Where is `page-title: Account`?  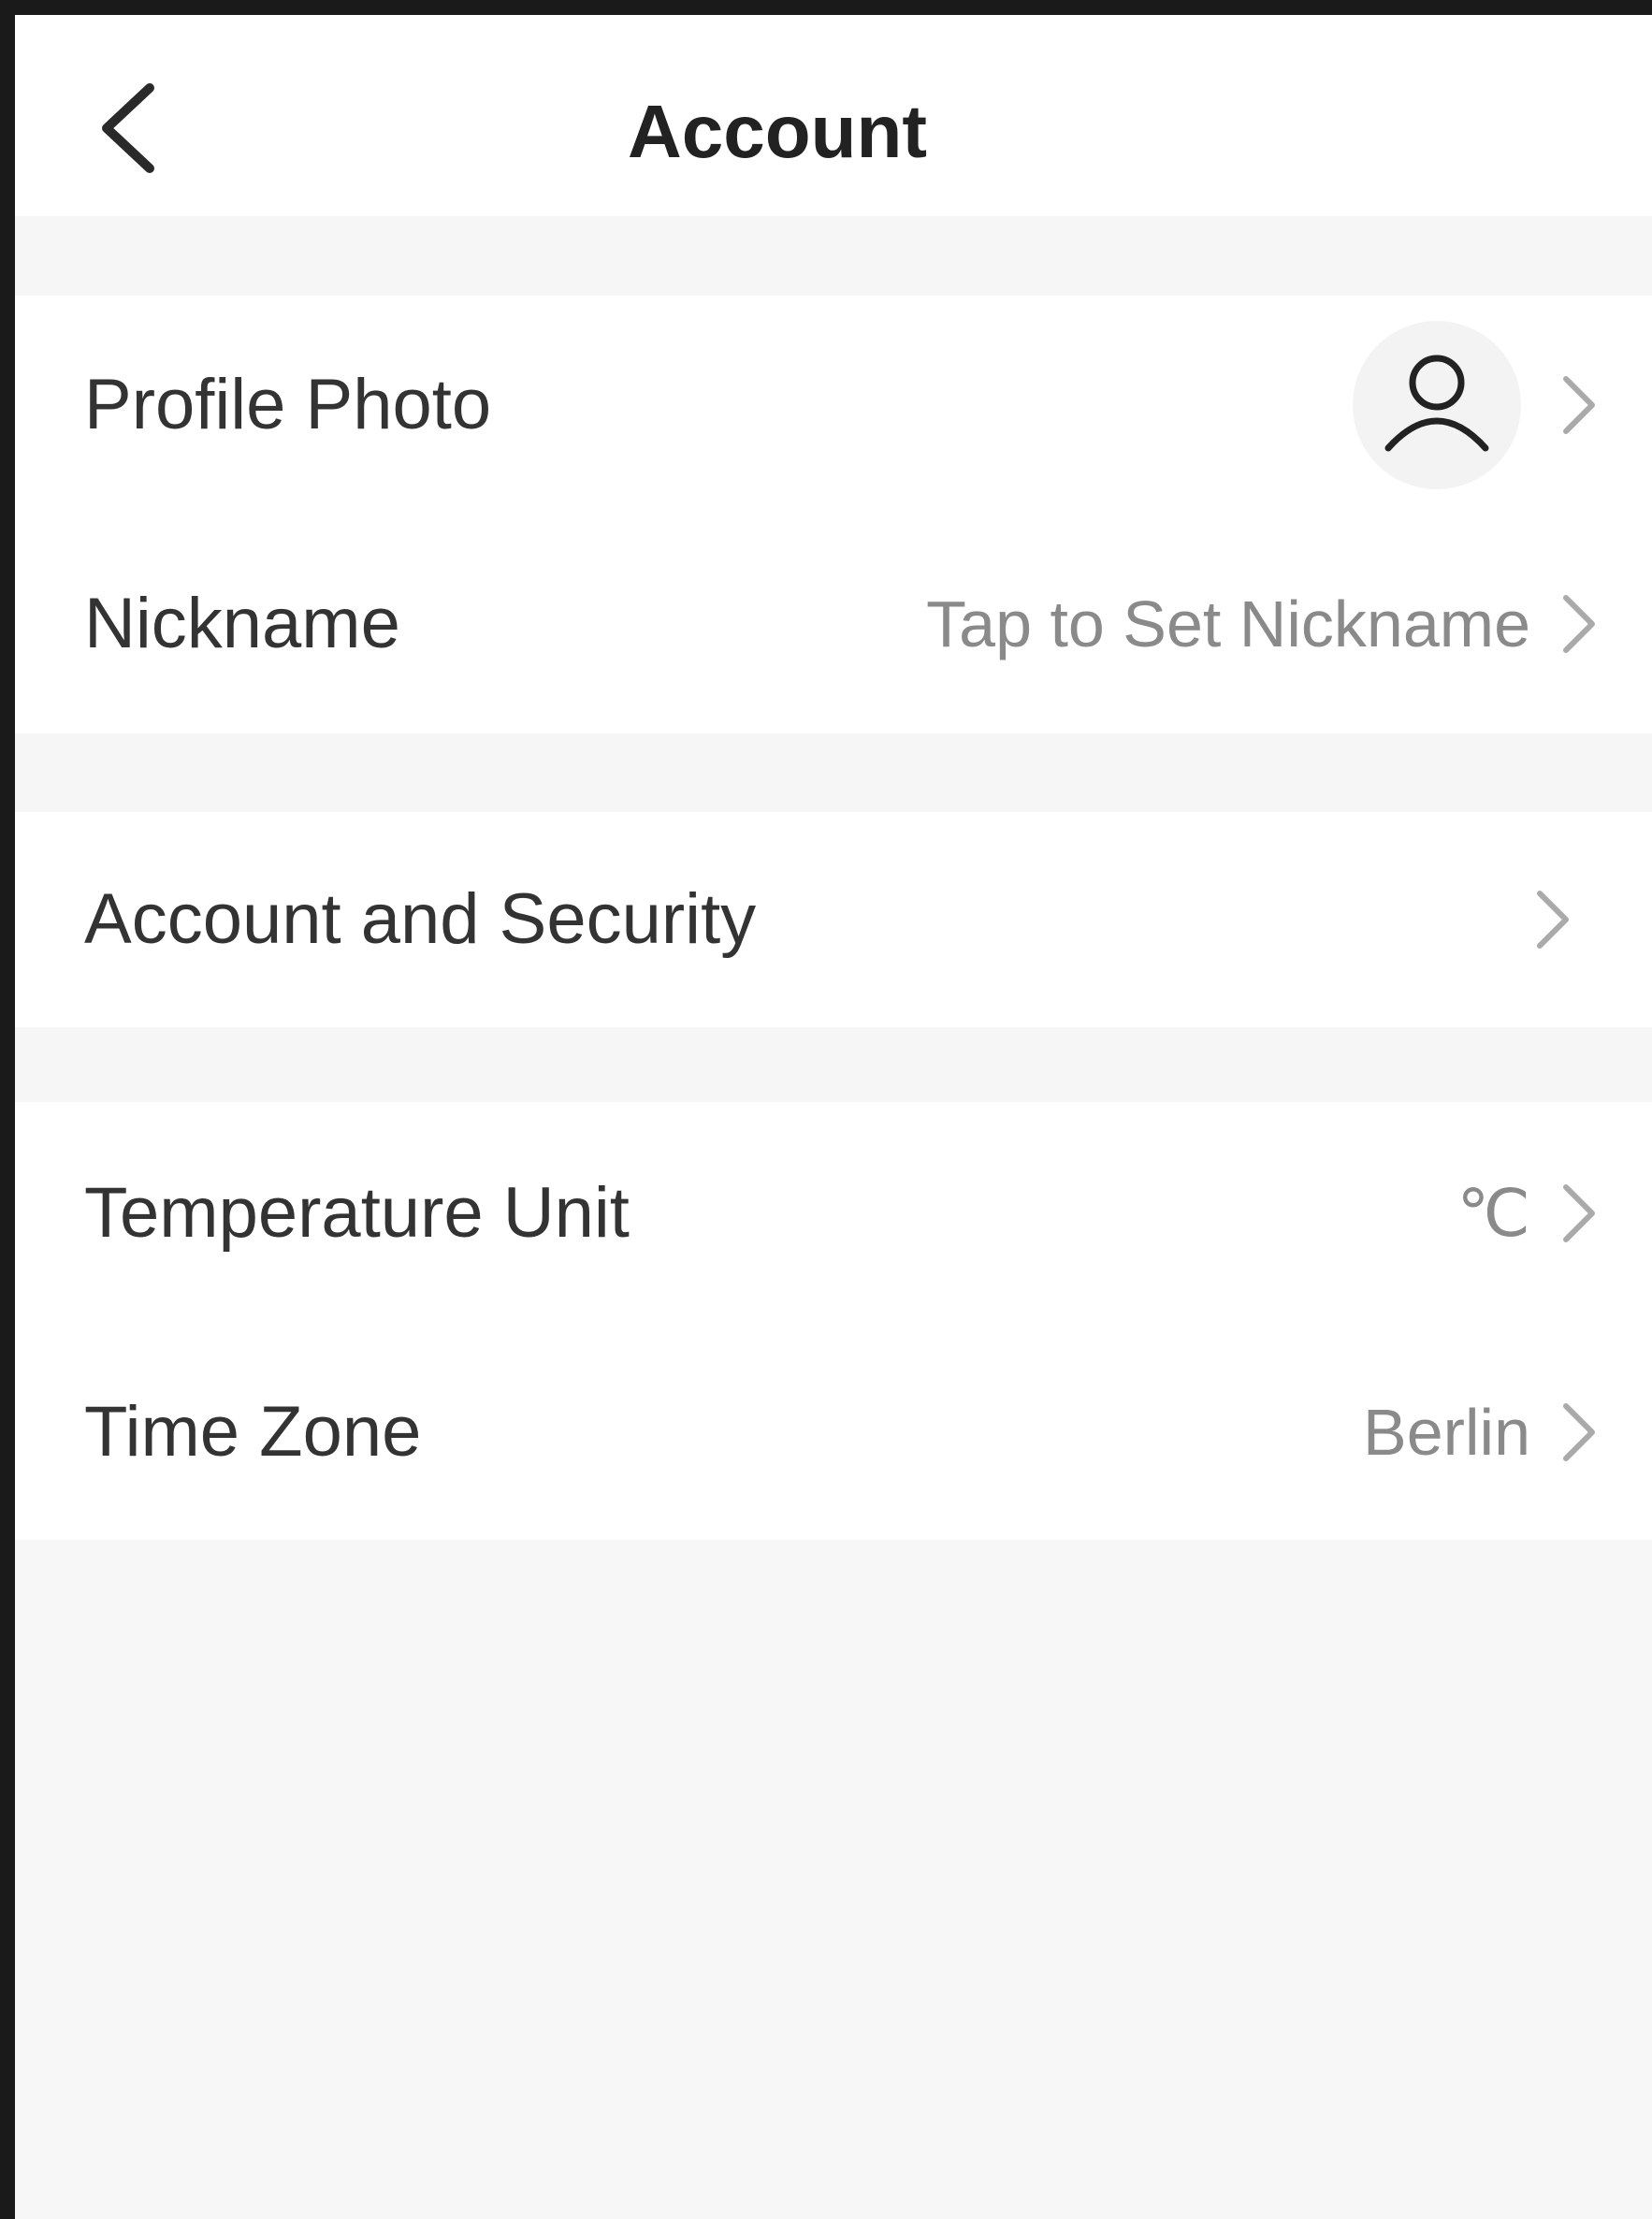
page-title: Account is located at coordinates (777, 131).